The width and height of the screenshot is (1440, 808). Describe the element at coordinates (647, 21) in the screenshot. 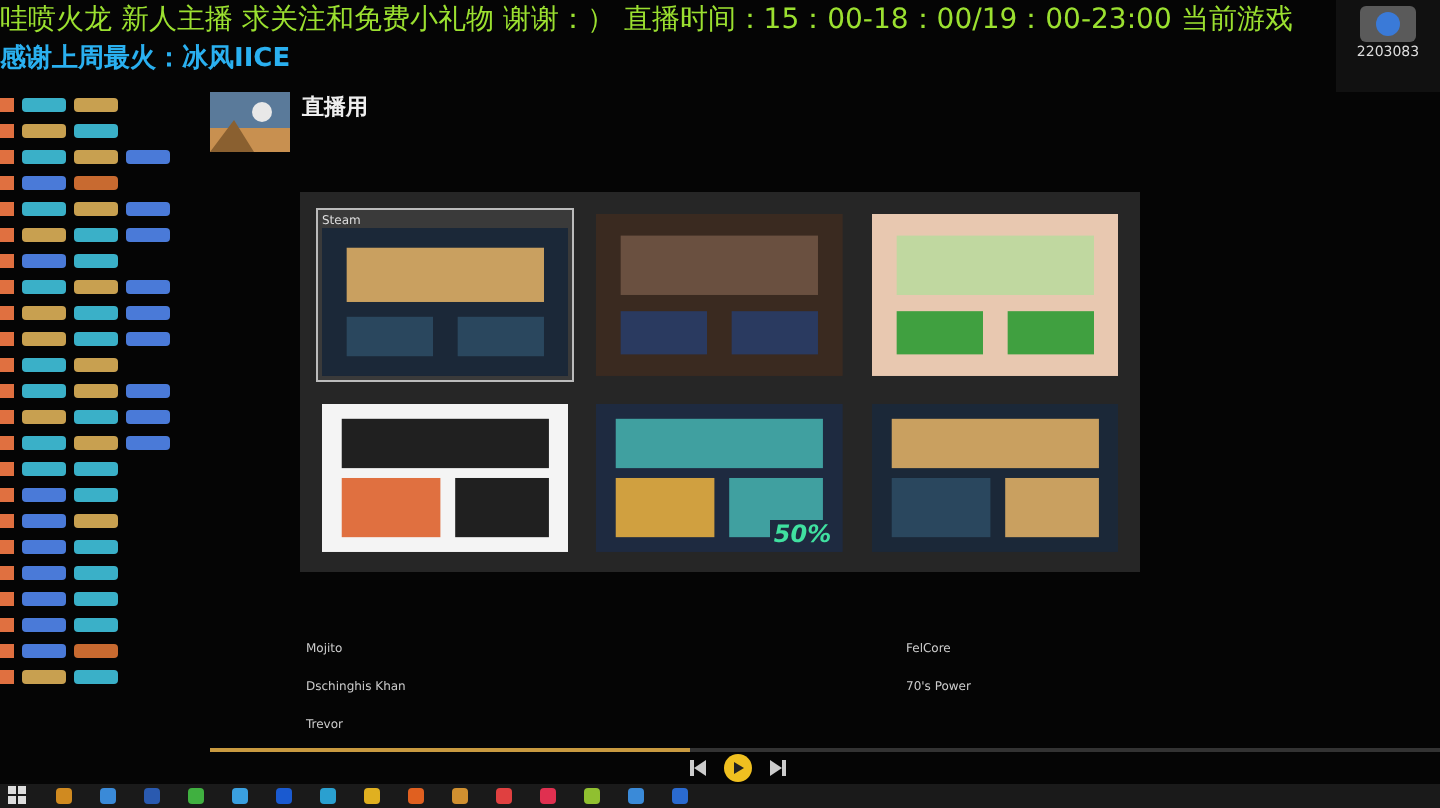

I see `banner-text: 哇喷火龙 新人主播 求关注和免费小礼物 谢谢：） 直播时间：15：00-18：00/19：00-23:00 当前游戏` at that location.